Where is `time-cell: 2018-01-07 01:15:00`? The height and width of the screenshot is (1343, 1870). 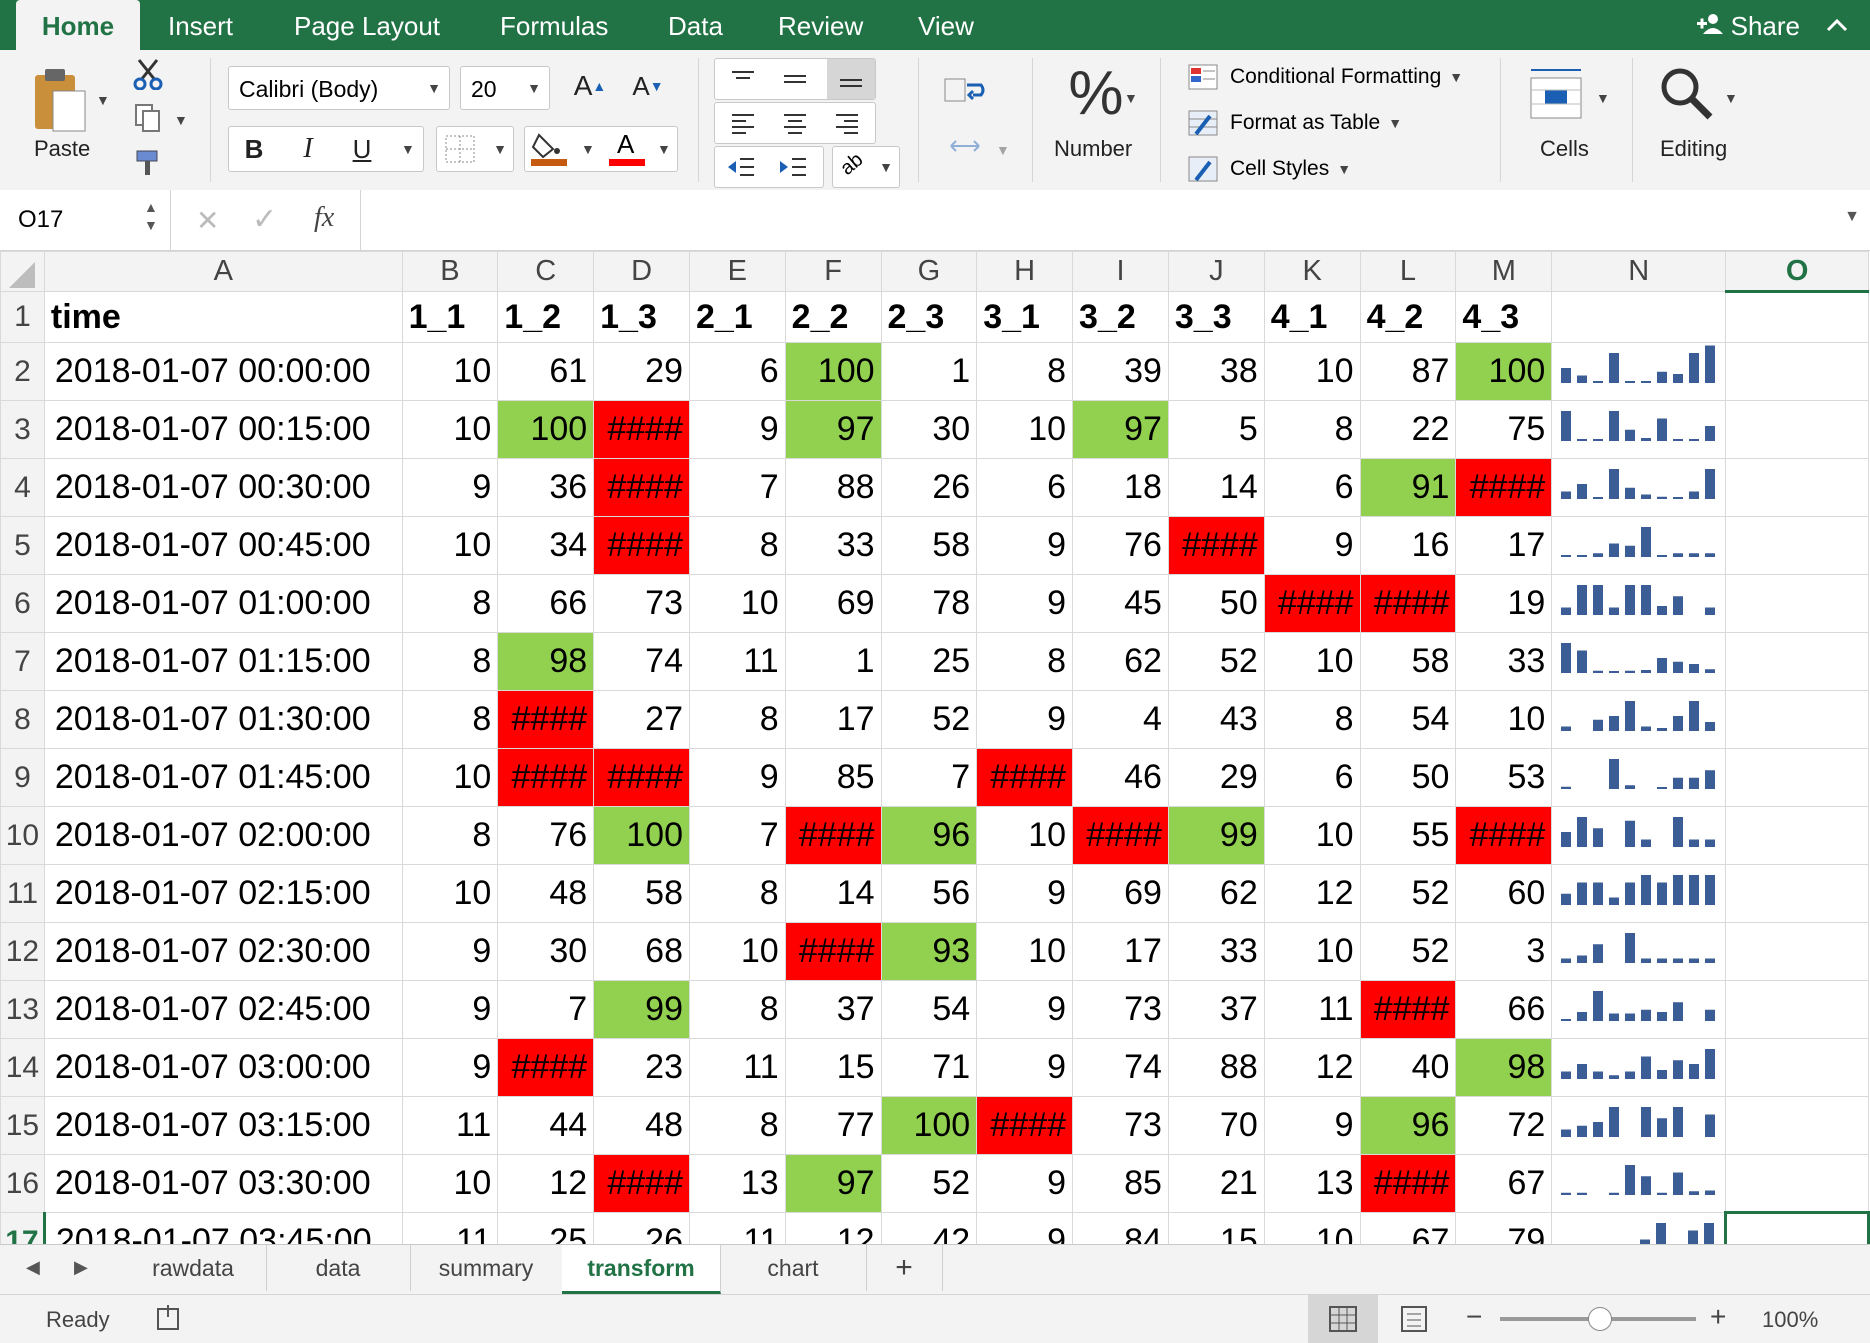
time-cell: 2018-01-07 01:15:00 is located at coordinates (223, 661).